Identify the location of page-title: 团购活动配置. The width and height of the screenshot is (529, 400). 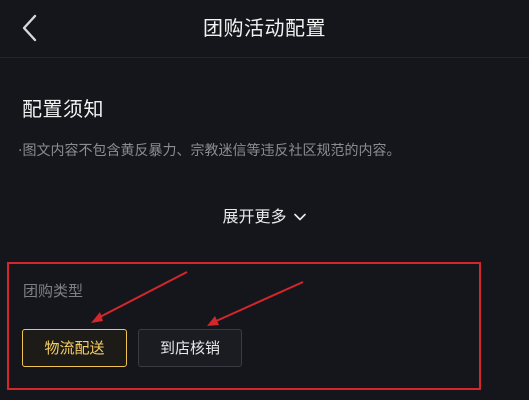
(264, 28).